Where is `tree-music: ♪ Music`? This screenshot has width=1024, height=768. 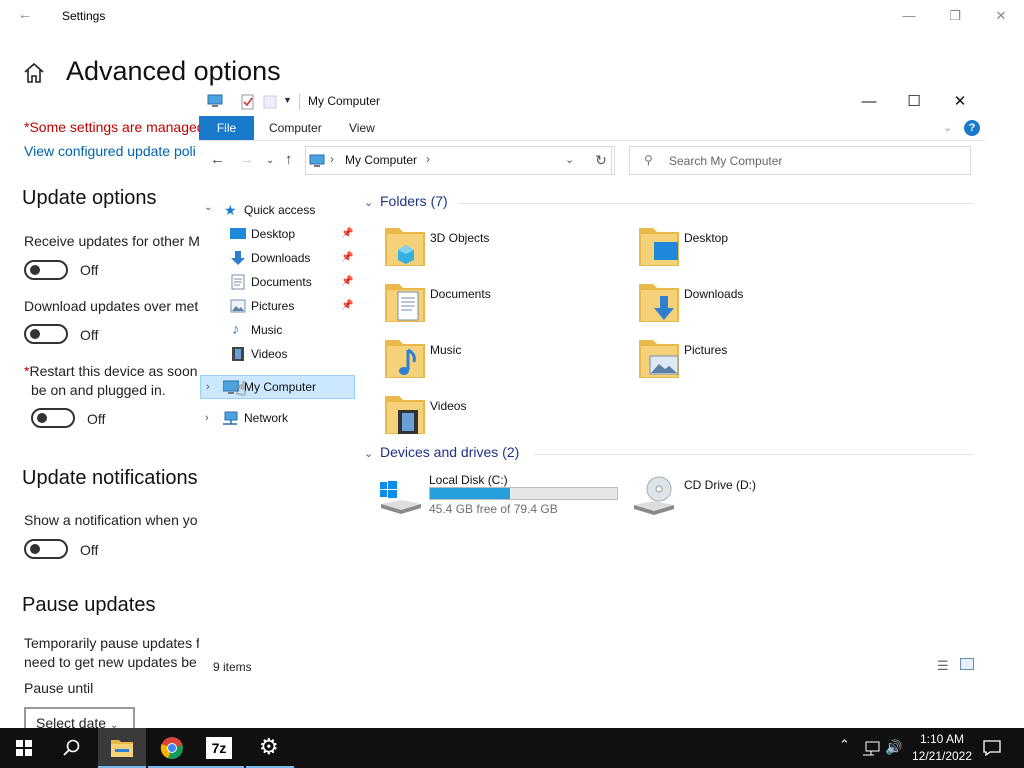 tree-music: ♪ Music is located at coordinates (292, 330).